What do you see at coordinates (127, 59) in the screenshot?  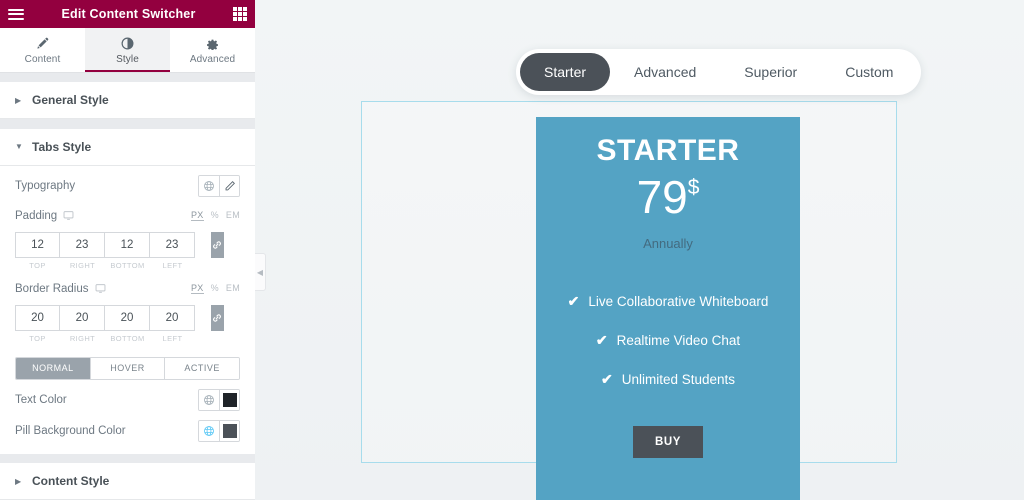 I see `tab-style-label: Style` at bounding box center [127, 59].